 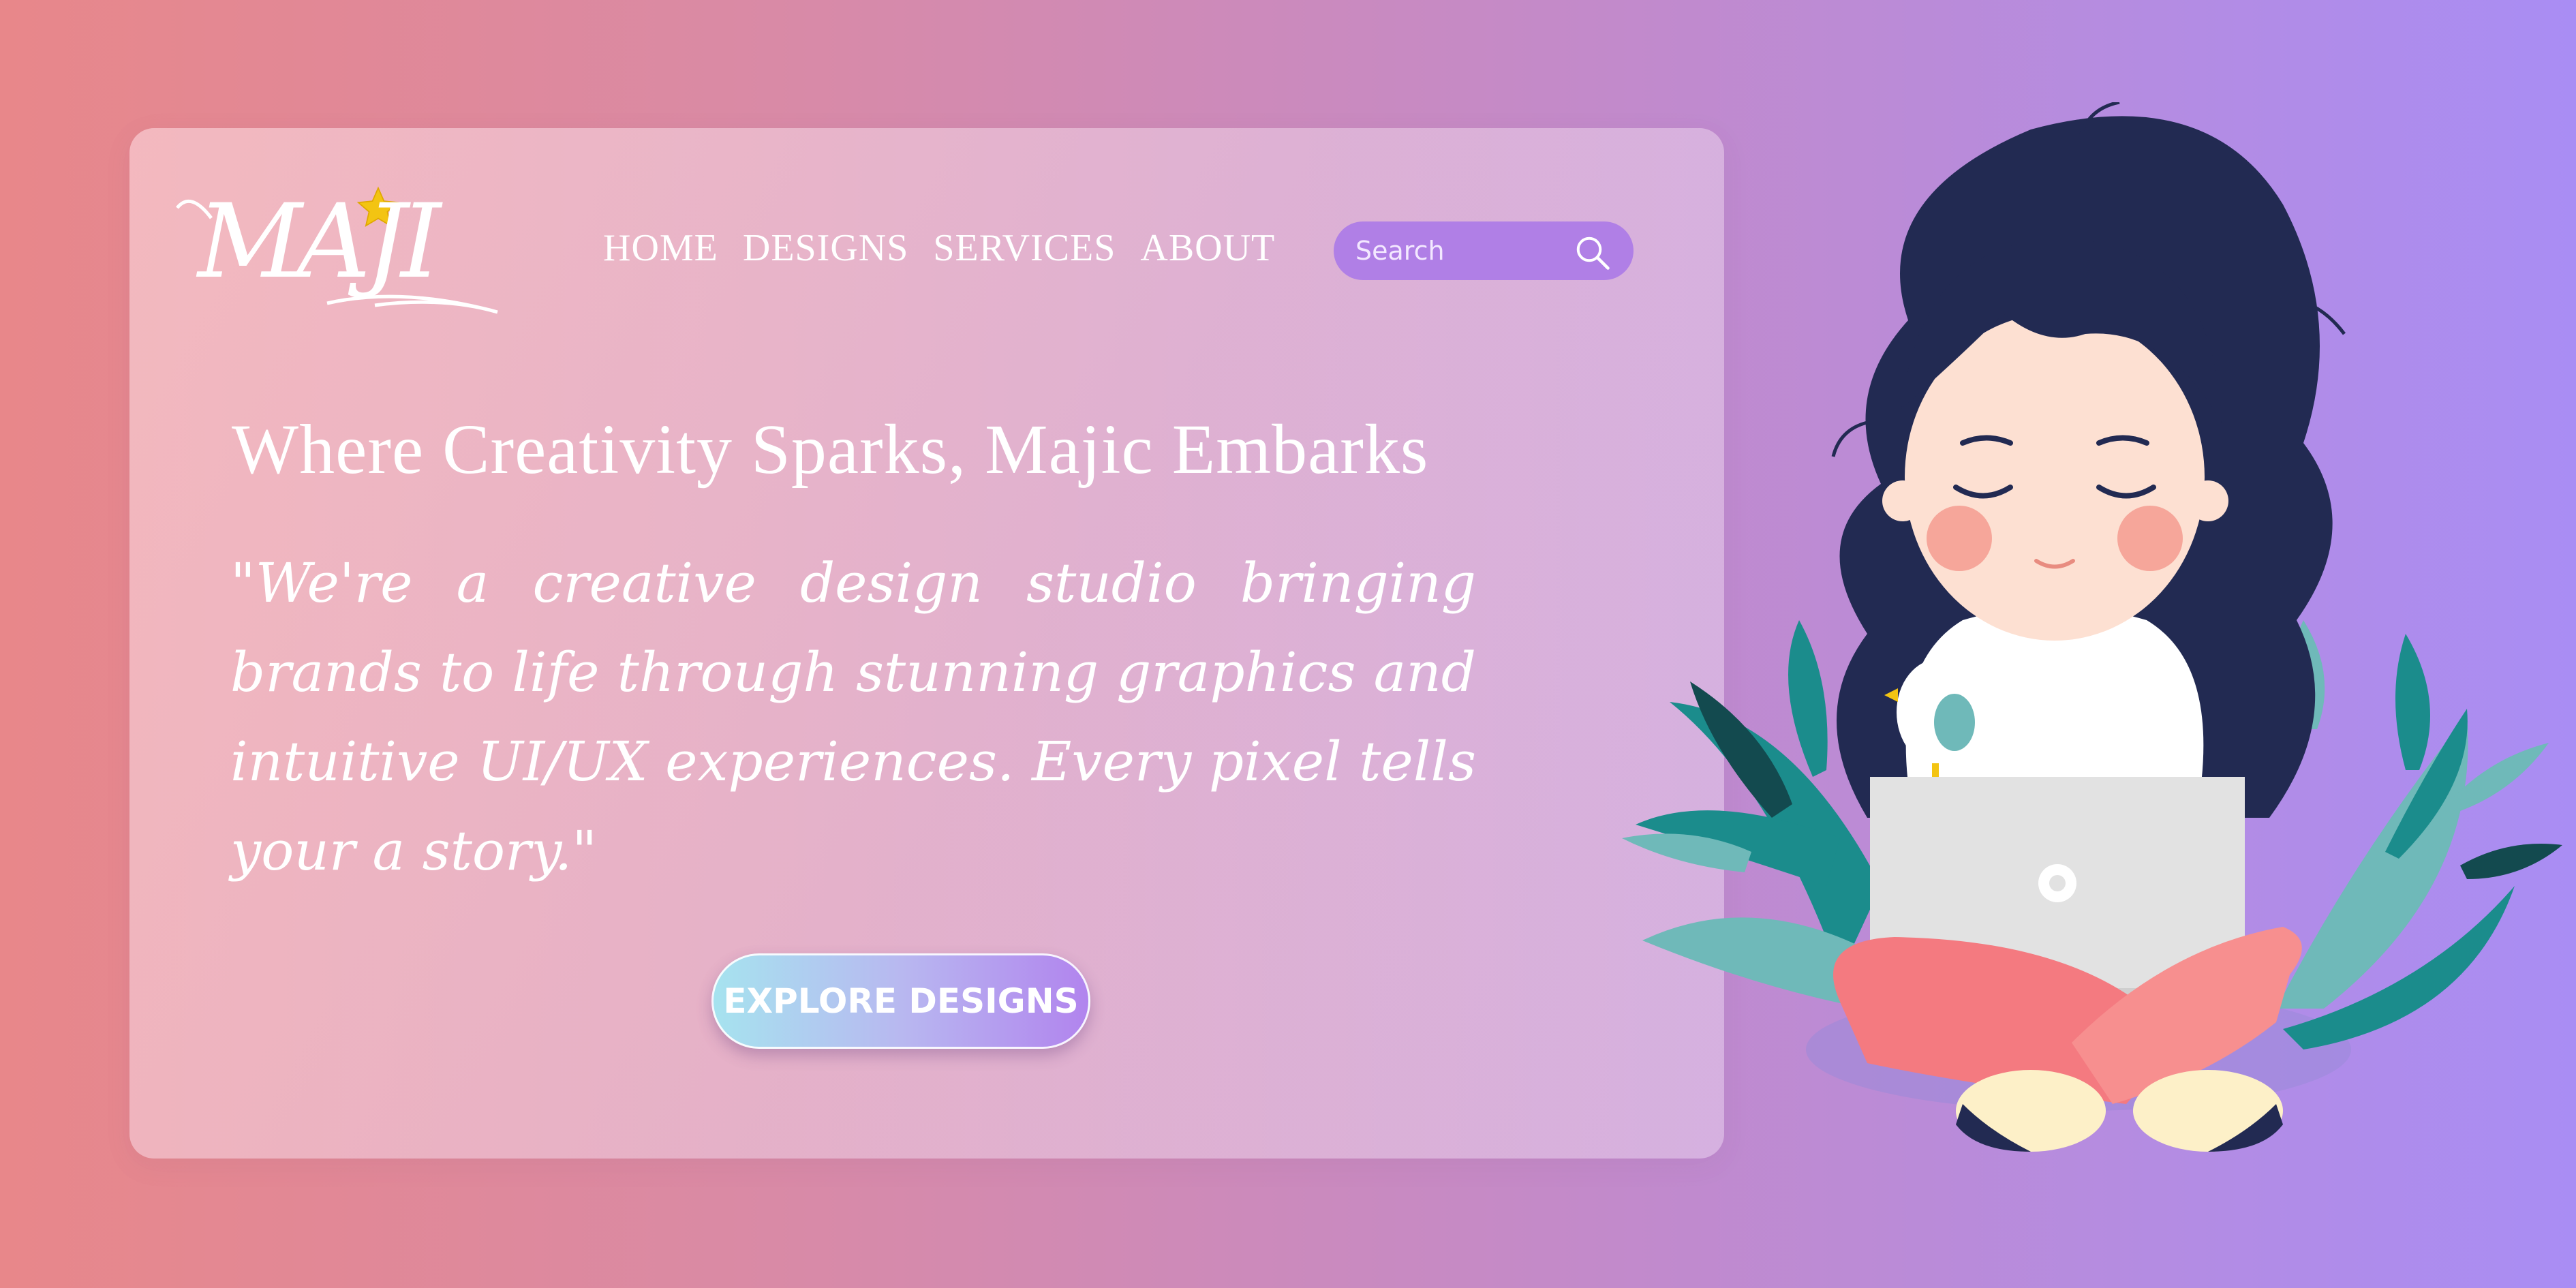 I want to click on explore-designs-button: EXPLORE DESIGNS, so click(x=900, y=1001).